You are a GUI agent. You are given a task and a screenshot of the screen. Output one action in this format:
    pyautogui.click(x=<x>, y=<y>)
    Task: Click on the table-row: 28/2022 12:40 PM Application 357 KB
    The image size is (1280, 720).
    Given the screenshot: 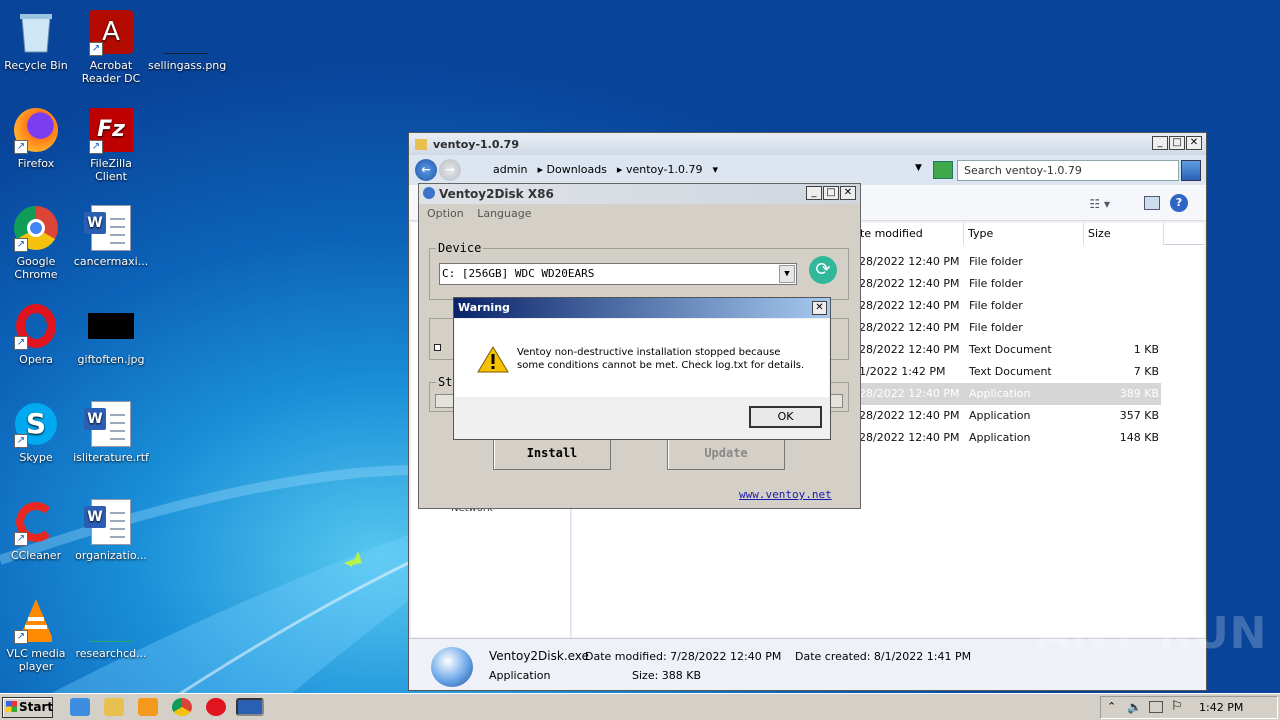 What is the action you would take?
    pyautogui.click(x=1005, y=416)
    